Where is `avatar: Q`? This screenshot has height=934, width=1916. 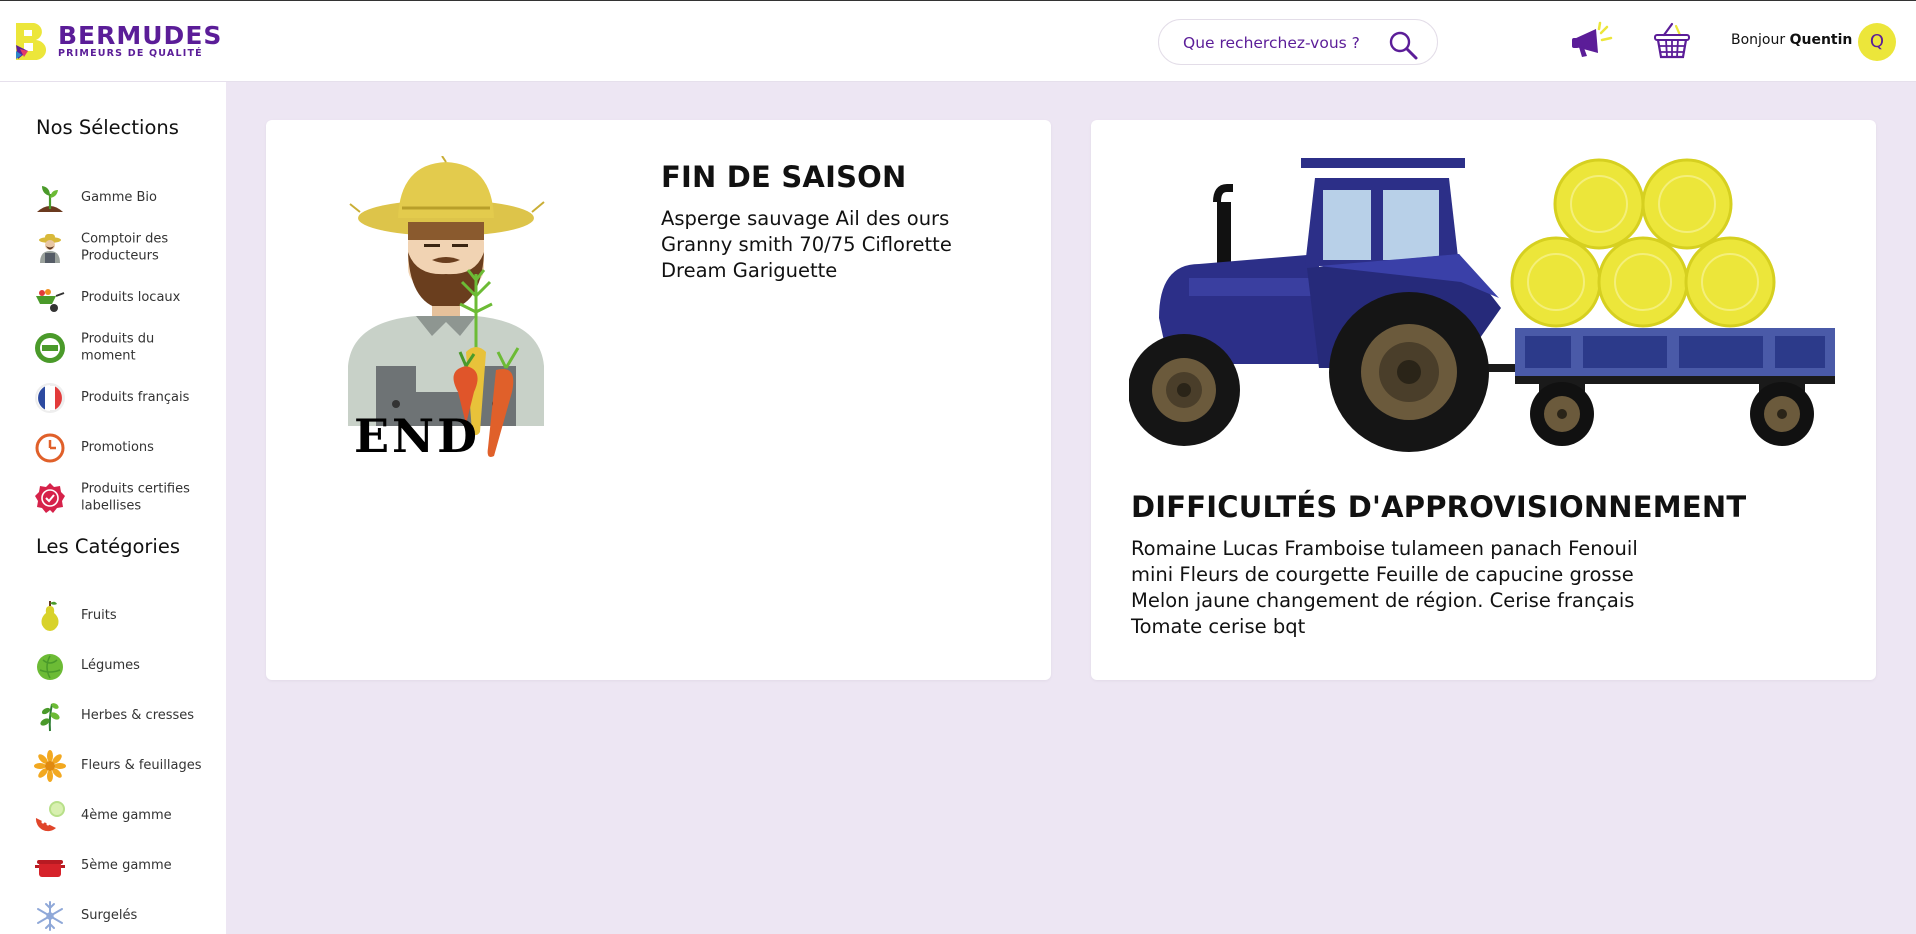 avatar: Q is located at coordinates (1877, 42).